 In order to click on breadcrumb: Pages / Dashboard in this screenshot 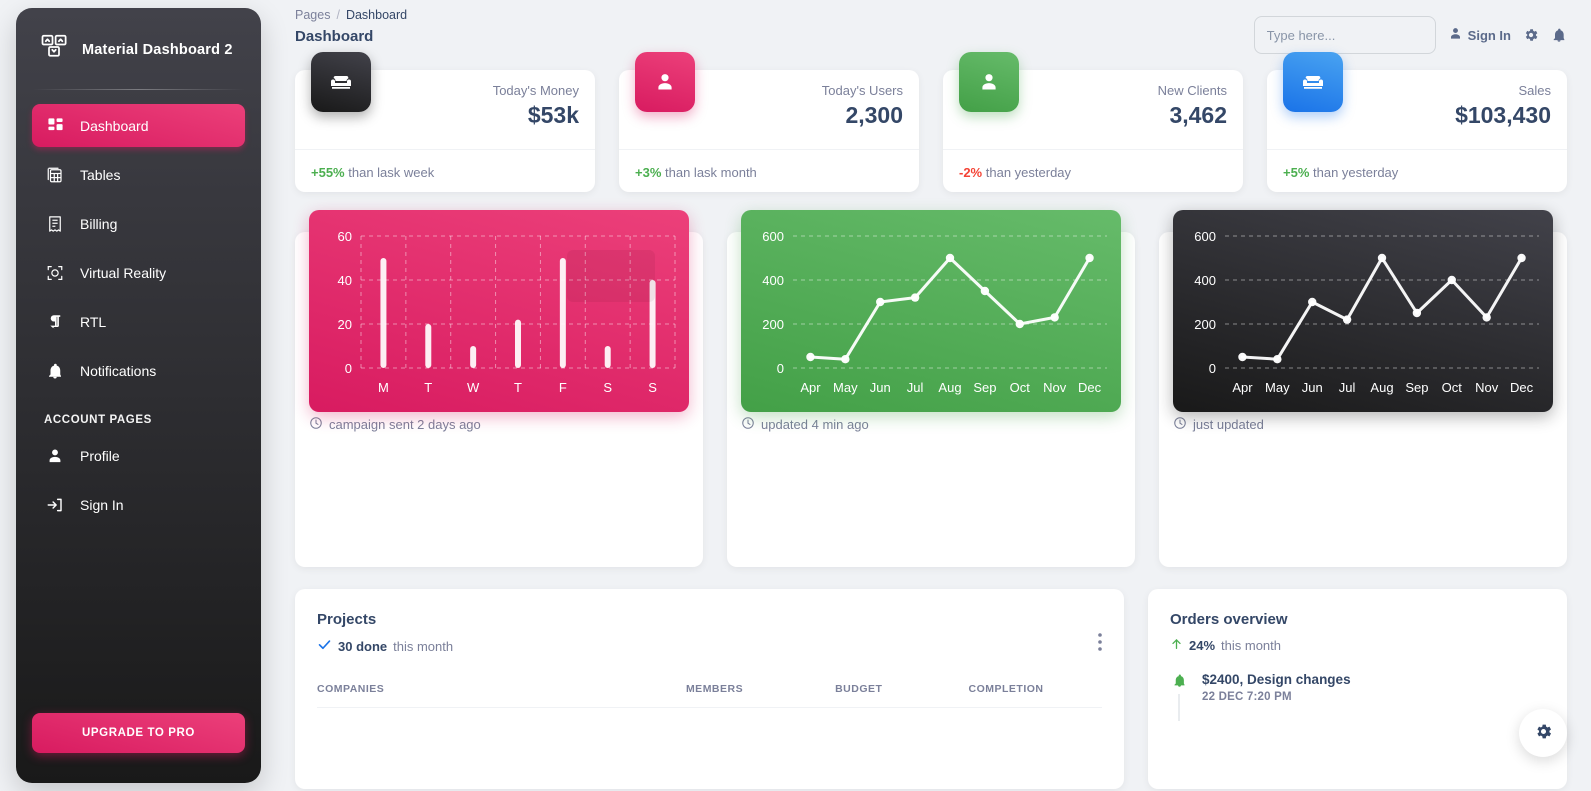, I will do `click(351, 15)`.